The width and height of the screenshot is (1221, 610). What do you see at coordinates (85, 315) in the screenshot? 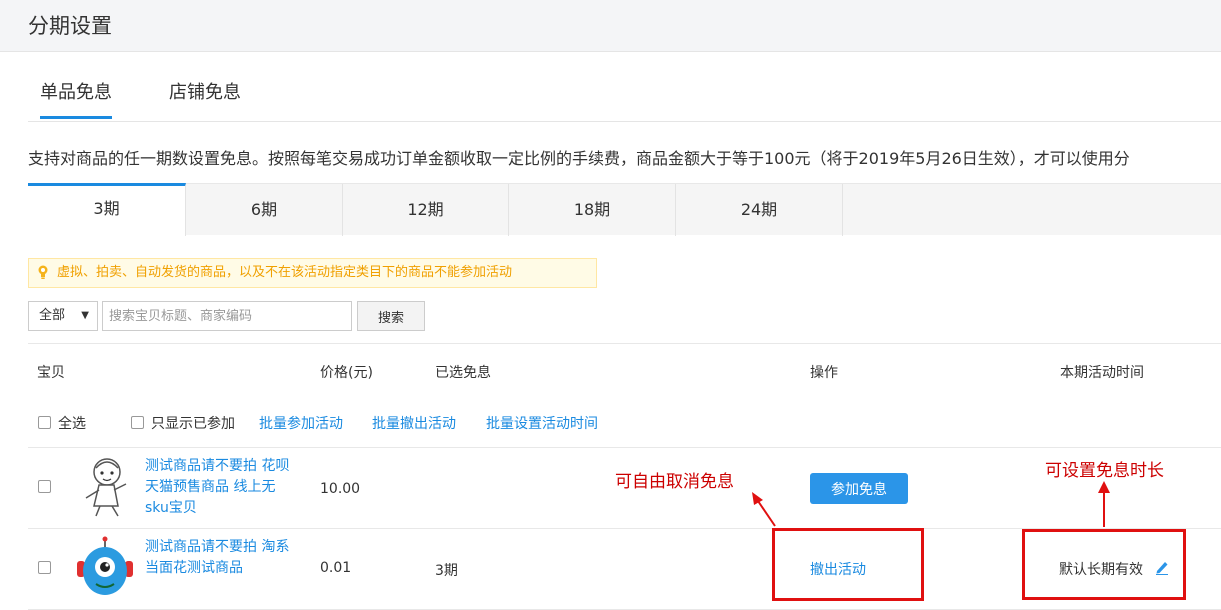
I see `caret-down-icon: ▼` at bounding box center [85, 315].